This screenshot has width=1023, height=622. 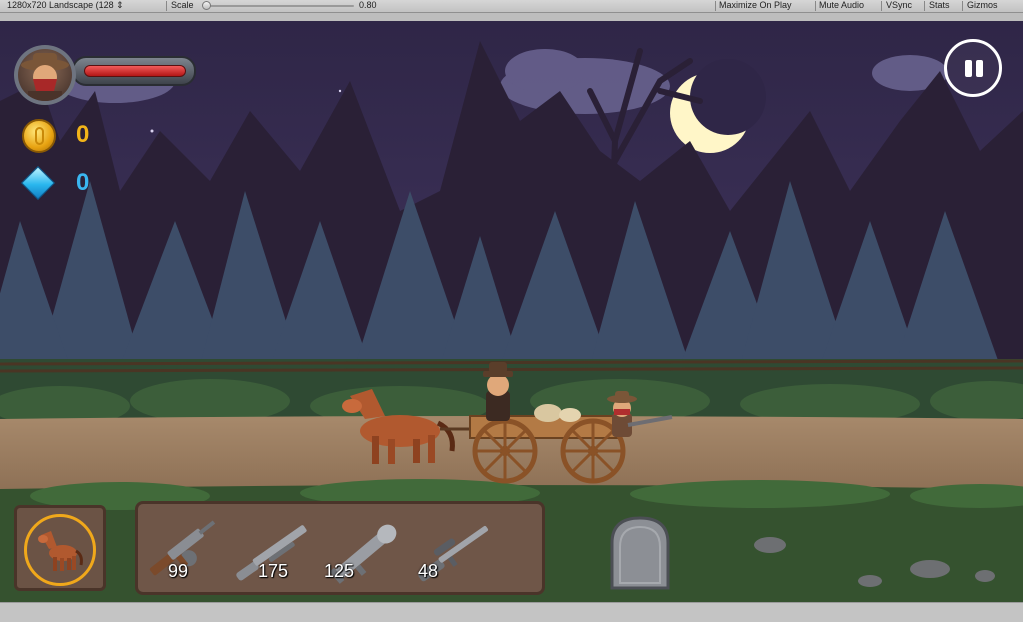 I want to click on resolution-label: 1280x720 Landscape (128, so click(x=60, y=5).